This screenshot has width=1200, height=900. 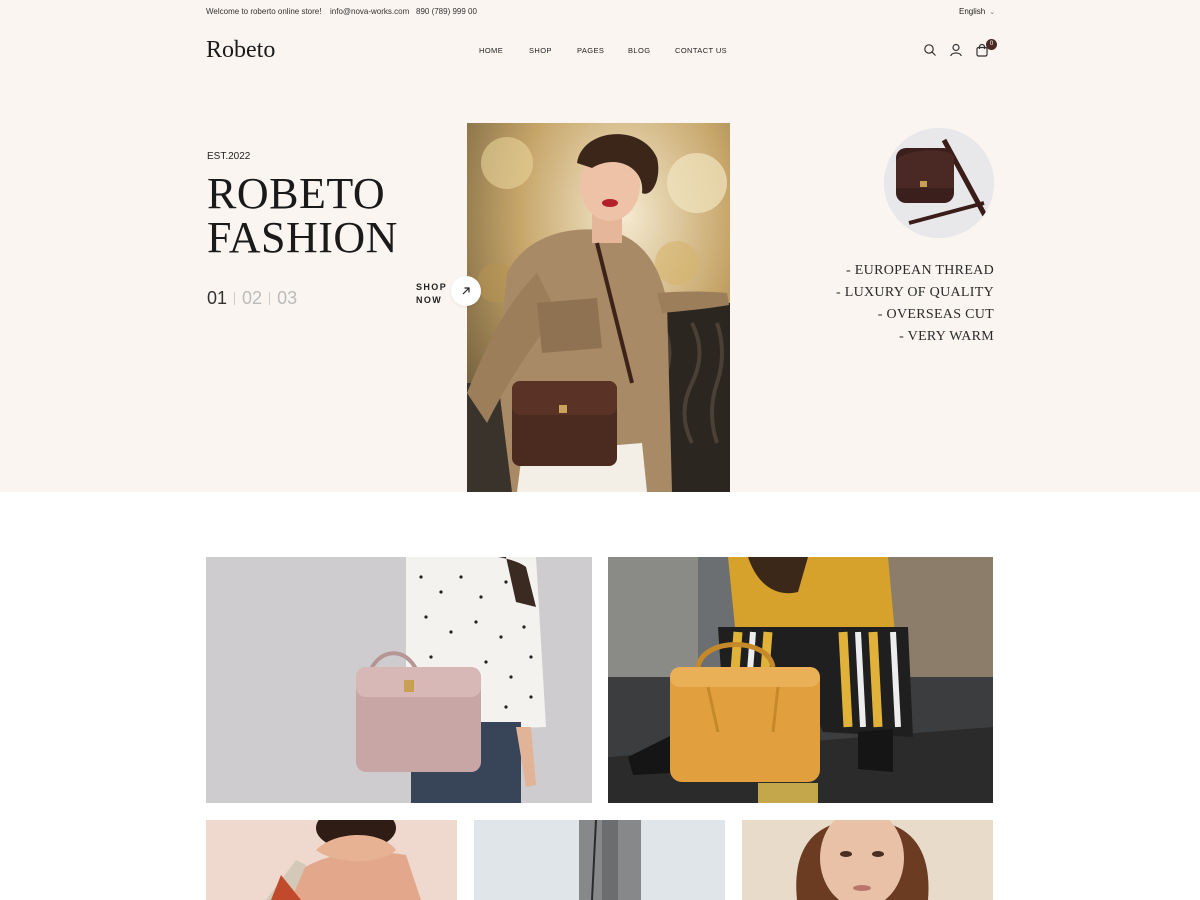 What do you see at coordinates (956, 50) in the screenshot?
I see `user-icon` at bounding box center [956, 50].